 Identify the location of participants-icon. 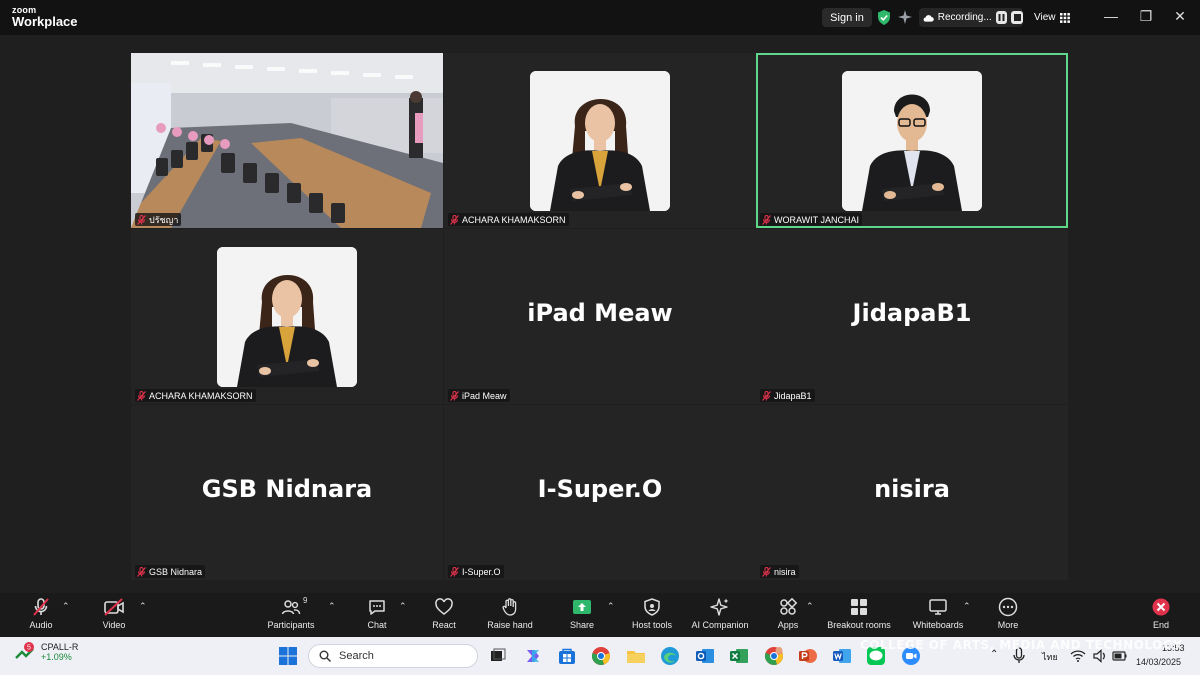
(291, 607).